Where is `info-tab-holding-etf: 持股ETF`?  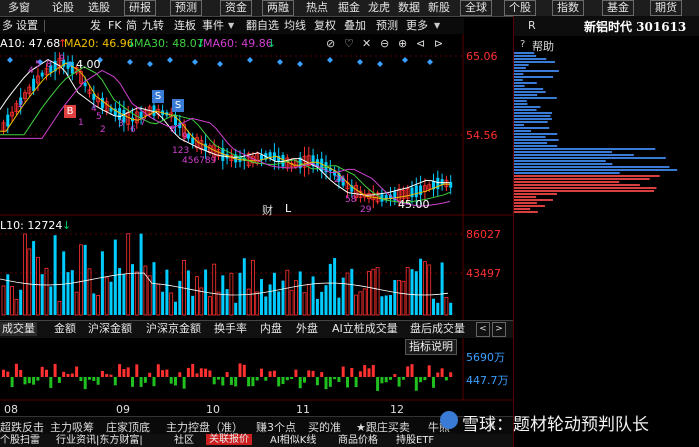 info-tab-holding-etf: 持股ETF is located at coordinates (415, 440).